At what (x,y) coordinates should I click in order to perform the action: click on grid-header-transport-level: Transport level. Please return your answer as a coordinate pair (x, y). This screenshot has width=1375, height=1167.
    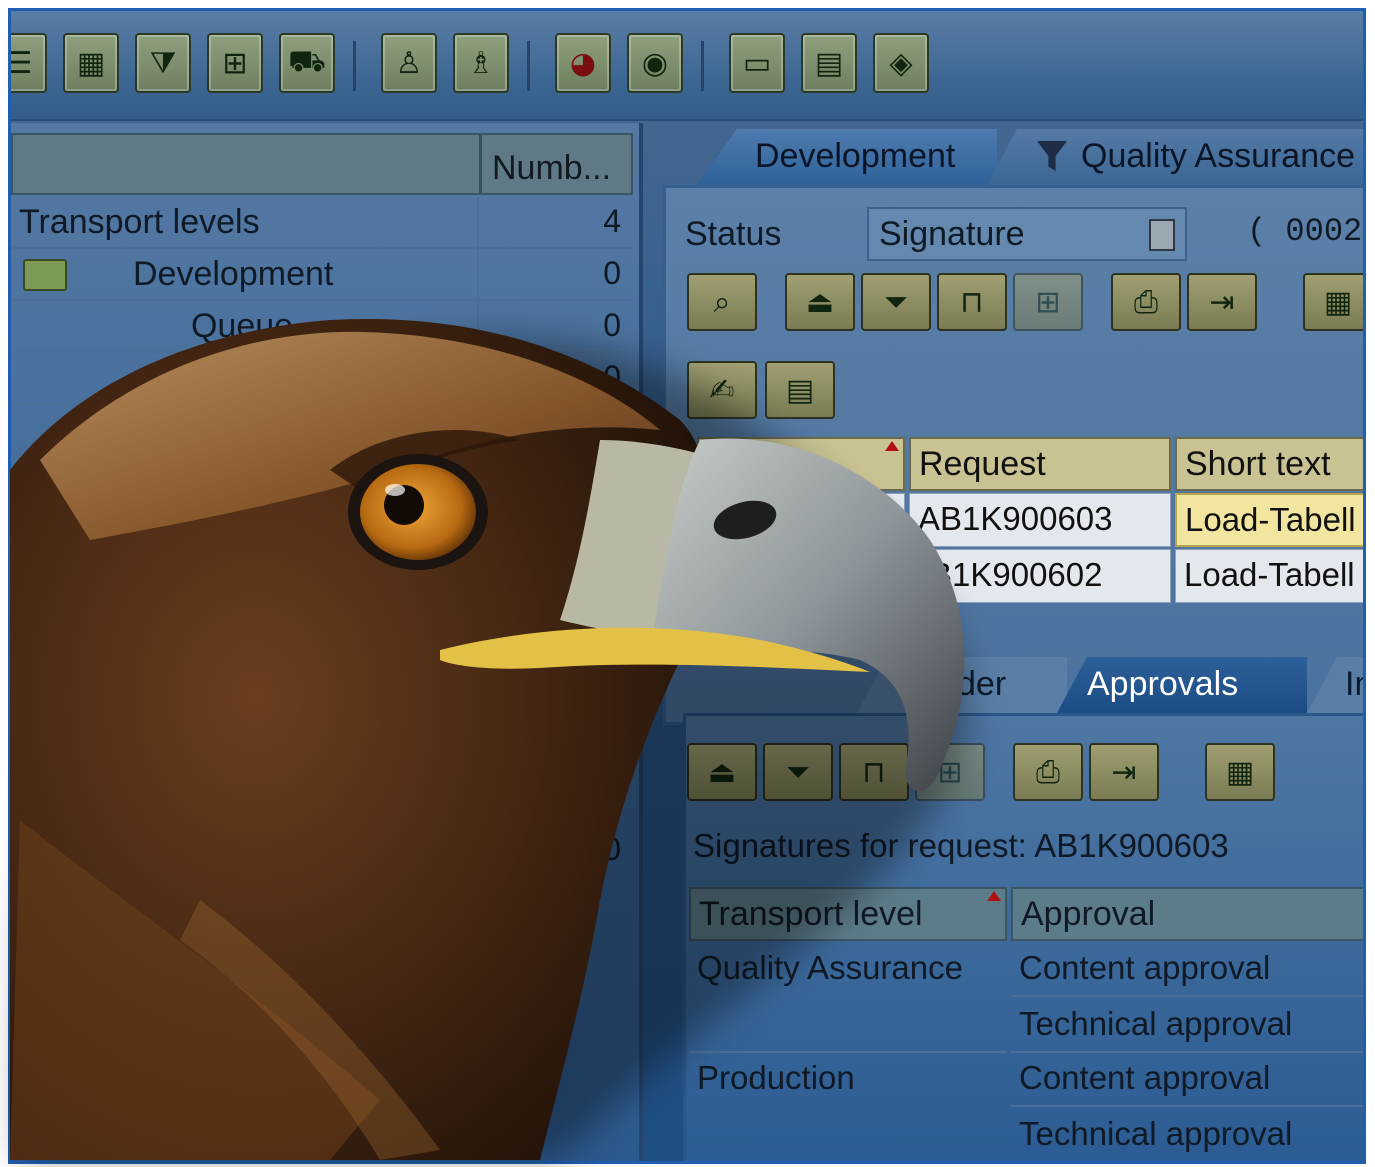
    Looking at the image, I should click on (848, 914).